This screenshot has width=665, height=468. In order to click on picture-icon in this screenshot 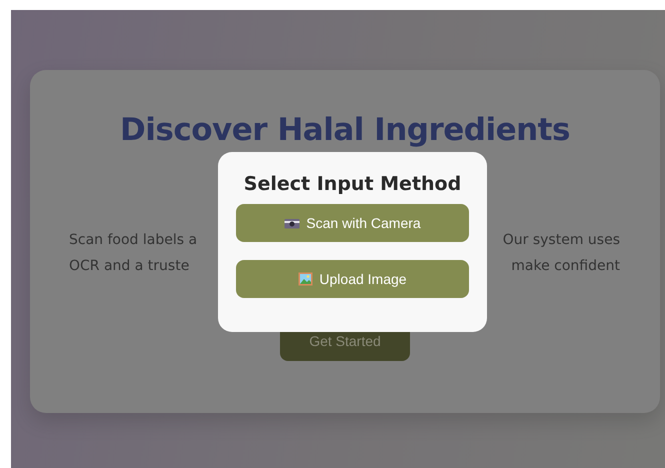, I will do `click(306, 279)`.